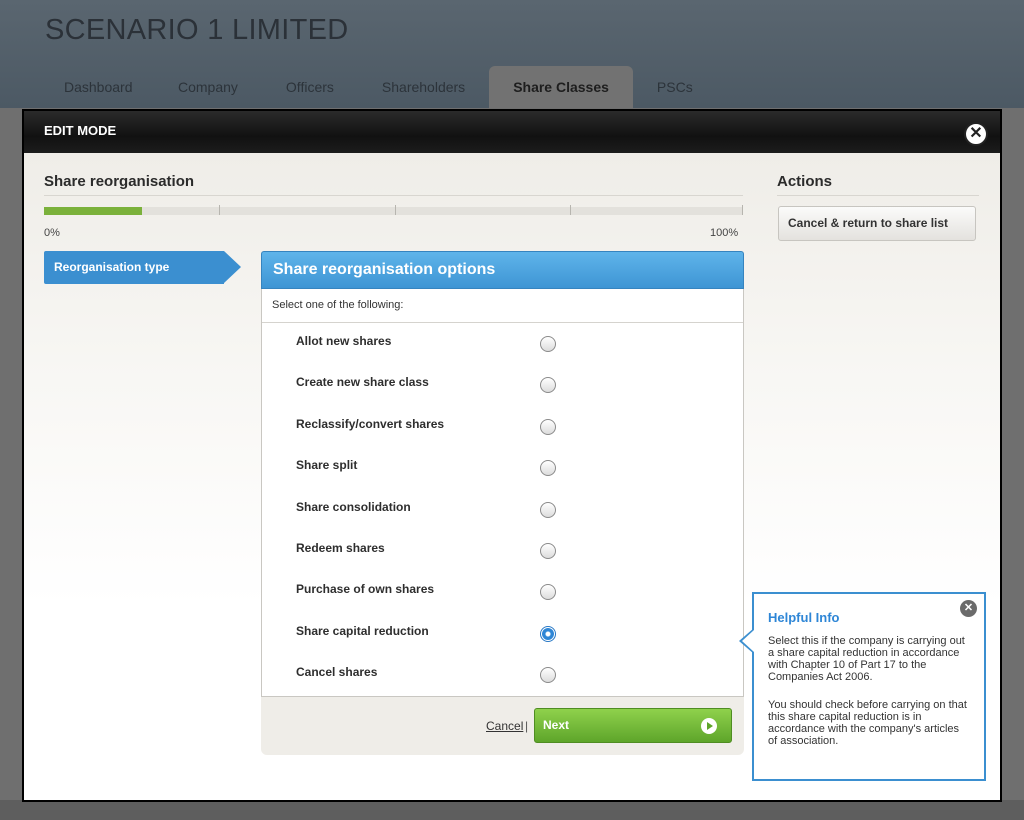 The image size is (1024, 820). I want to click on option-label: Cancel shares, so click(337, 672).